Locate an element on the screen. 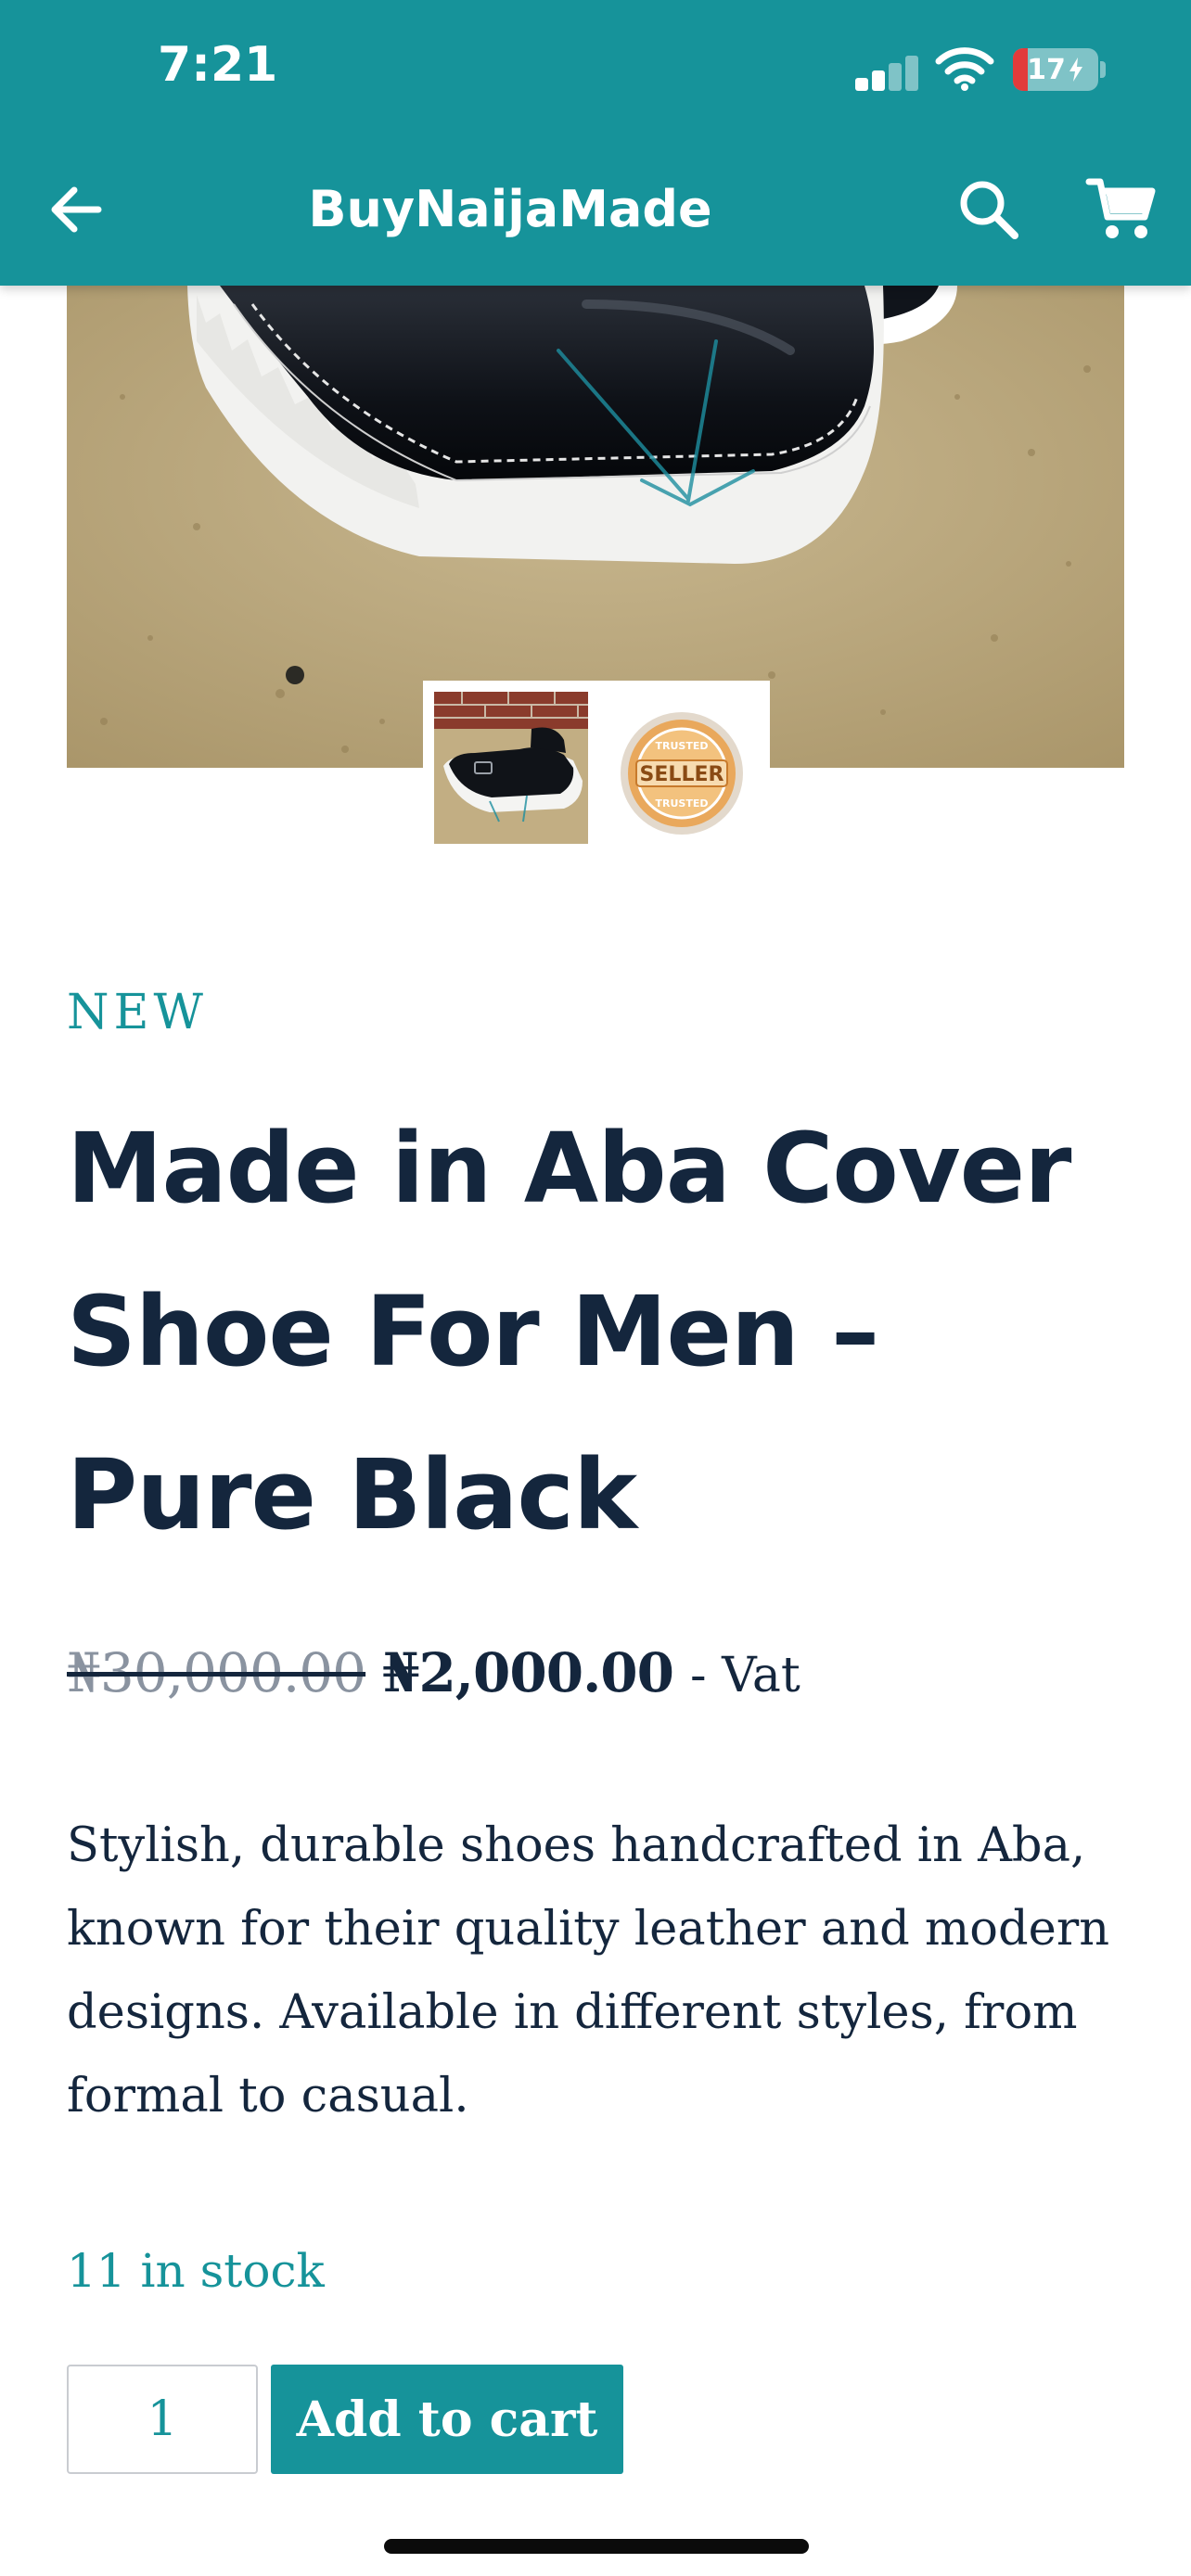 Image resolution: width=1191 pixels, height=2576 pixels. price-row: ₦30,000.00 ₦2,000.00 - Vat is located at coordinates (433, 1678).